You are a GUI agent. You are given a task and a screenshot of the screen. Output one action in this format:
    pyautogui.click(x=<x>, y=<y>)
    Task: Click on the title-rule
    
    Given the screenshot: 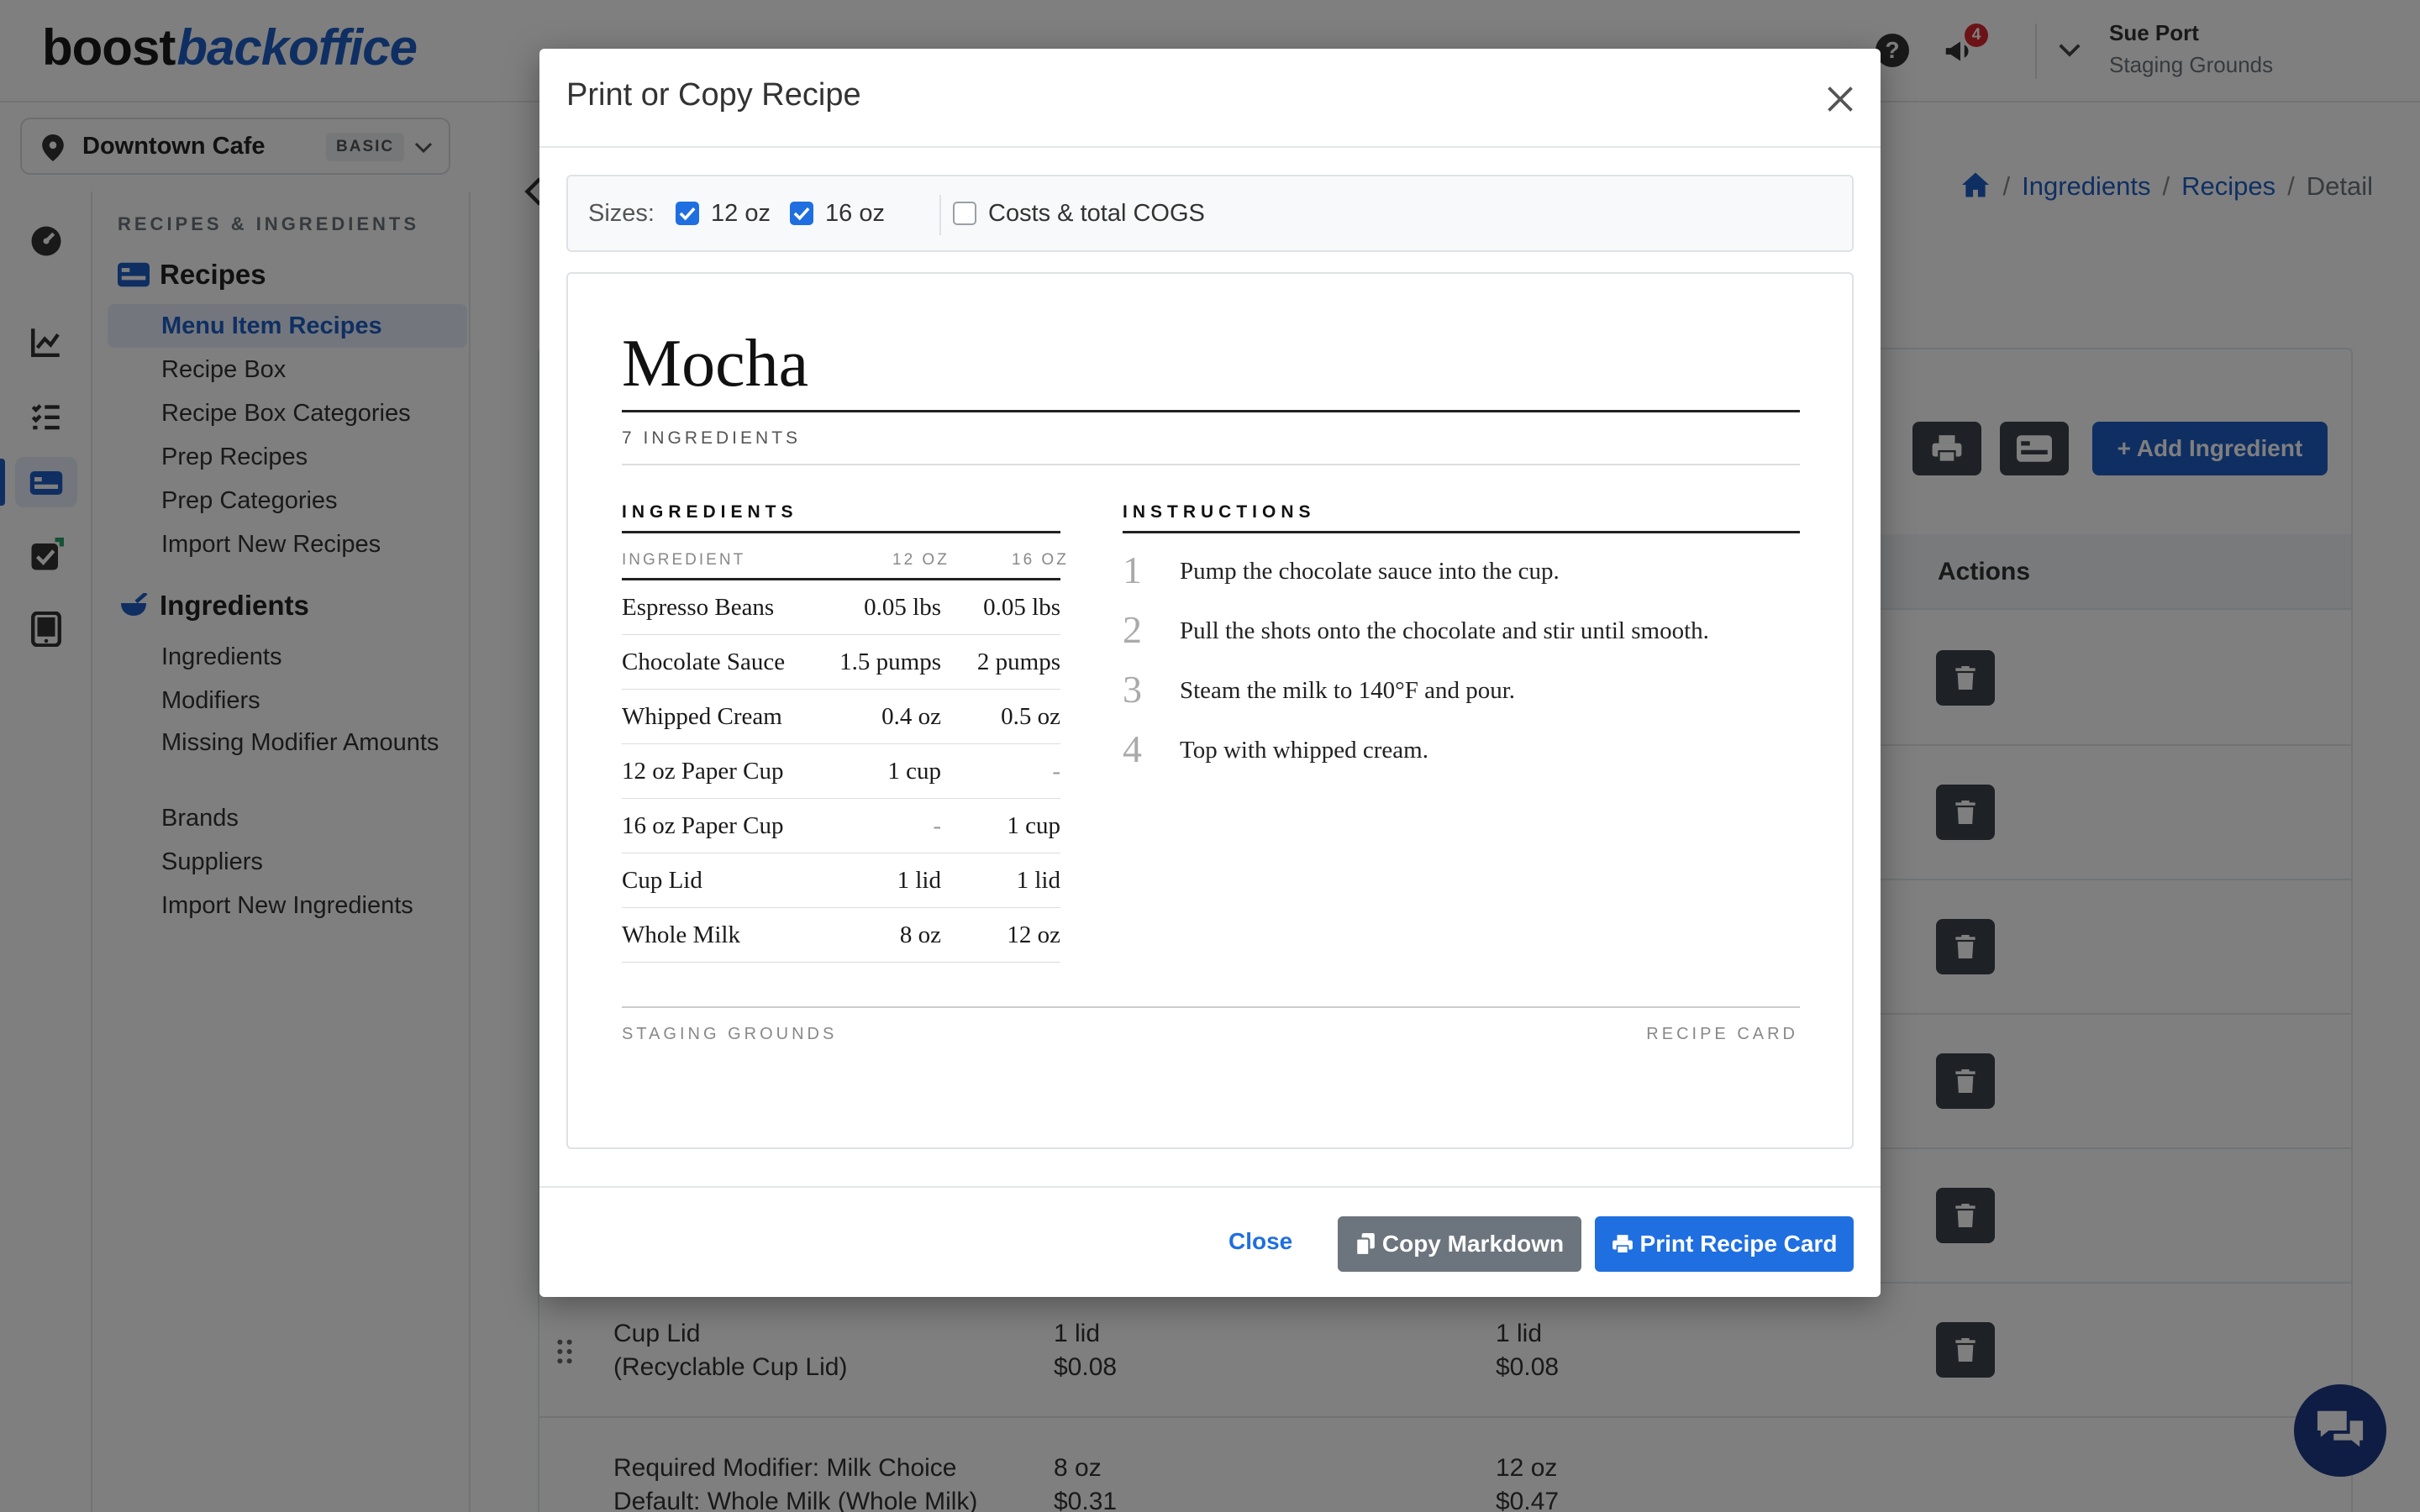 What is the action you would take?
    pyautogui.click(x=1211, y=411)
    